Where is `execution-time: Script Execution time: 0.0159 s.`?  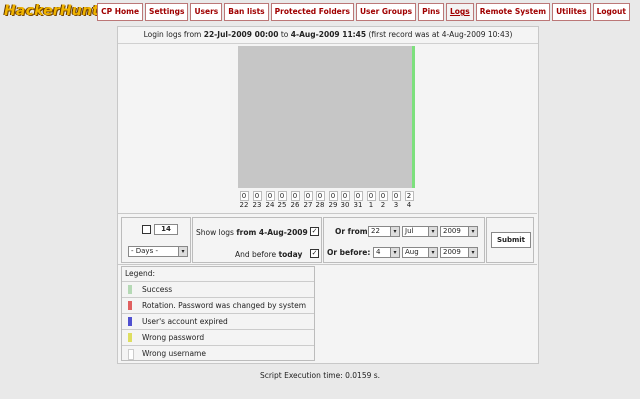
execution-time: Script Execution time: 0.0159 s. is located at coordinates (320, 375).